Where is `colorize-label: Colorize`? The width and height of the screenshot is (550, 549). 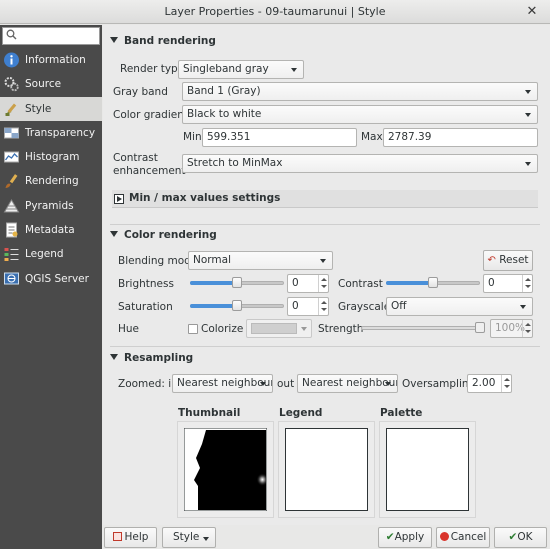 colorize-label: Colorize is located at coordinates (222, 329).